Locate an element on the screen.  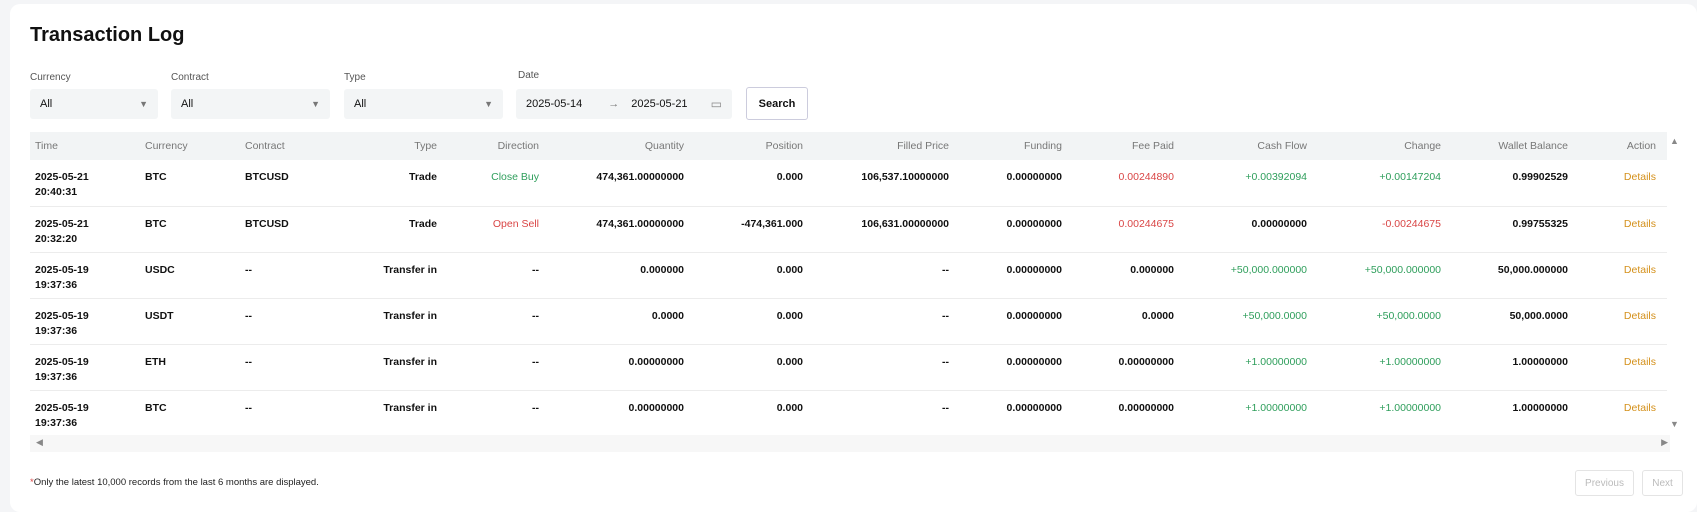
fee-paid-cell: 0.00244675 is located at coordinates (1124, 229).